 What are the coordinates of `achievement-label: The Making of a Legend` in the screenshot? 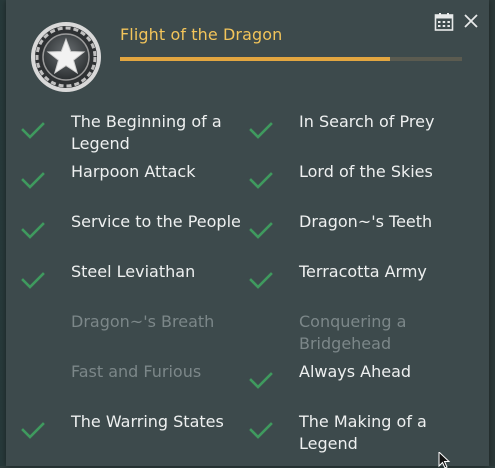 It's located at (363, 432).